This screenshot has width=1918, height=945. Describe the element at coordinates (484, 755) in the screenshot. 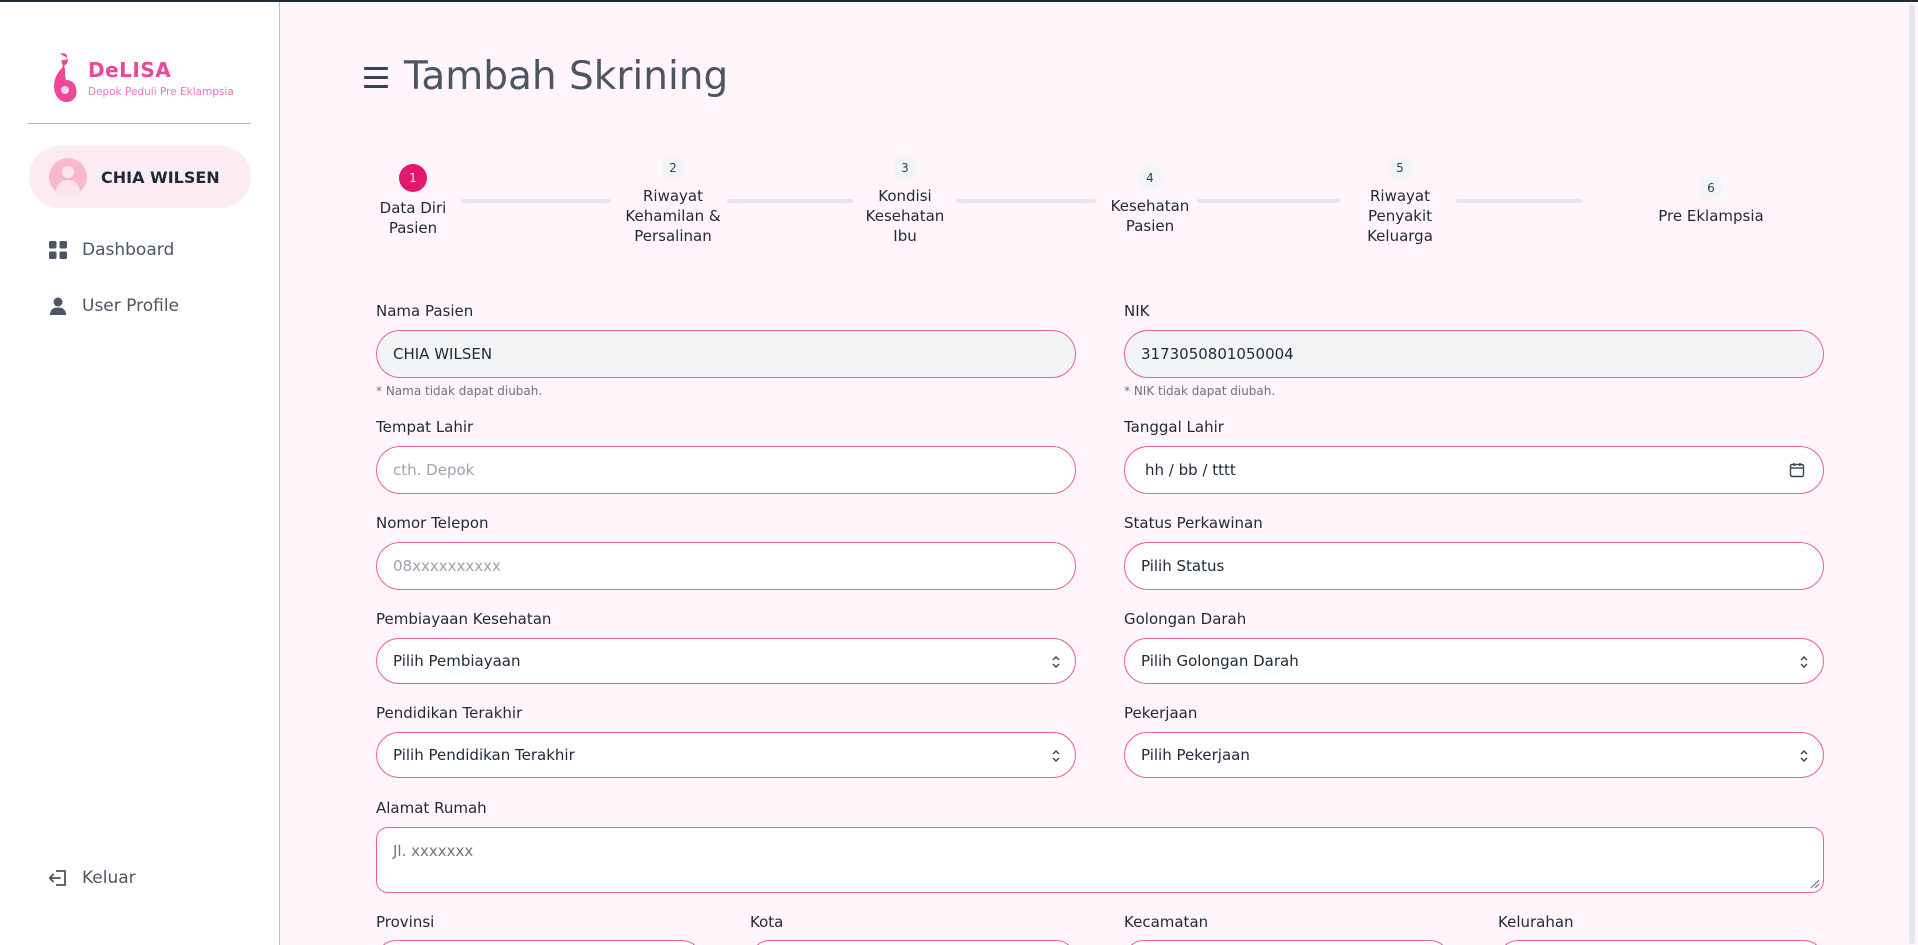

I see `pendidikan-value: Pilih Pendidikan Terakhir` at that location.